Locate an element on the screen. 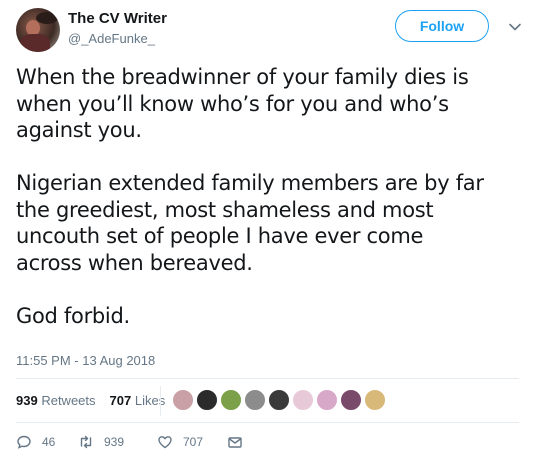 The width and height of the screenshot is (534, 462). reply-button: 46 is located at coordinates (47, 442).